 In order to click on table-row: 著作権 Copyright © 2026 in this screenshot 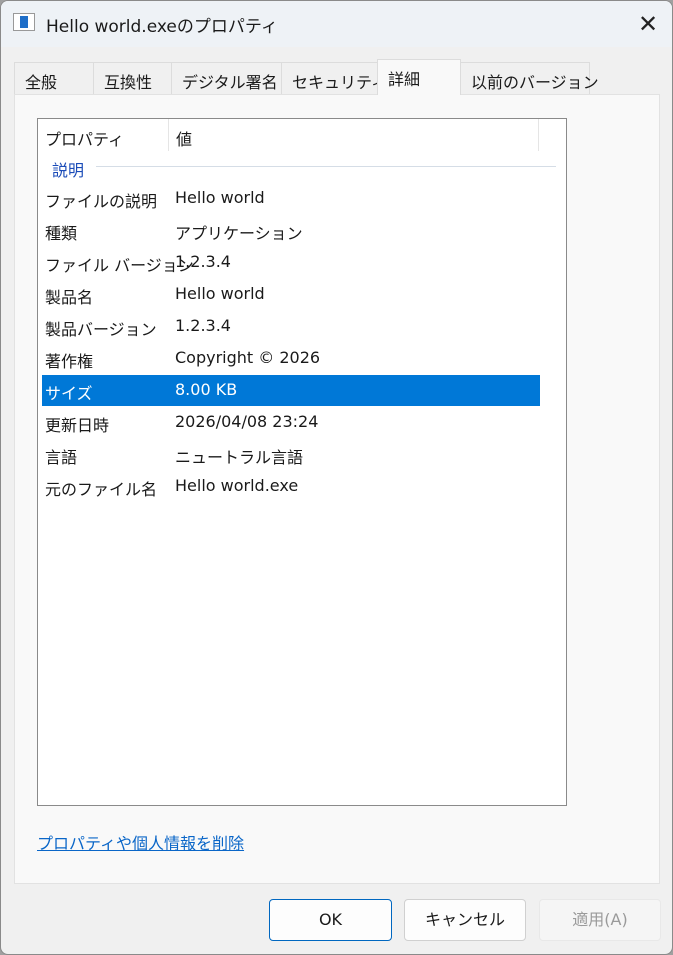, I will do `click(291, 358)`.